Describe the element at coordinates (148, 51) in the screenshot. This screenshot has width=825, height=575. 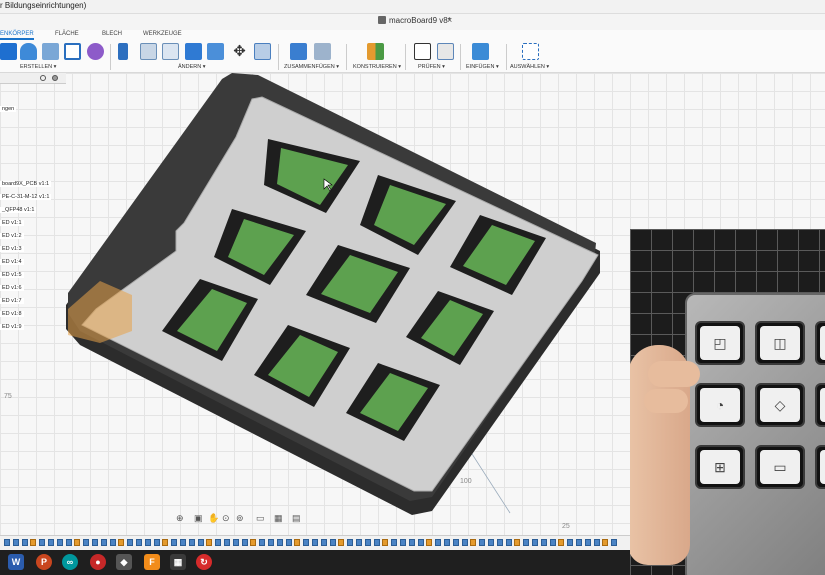
I see `fillet-icon` at that location.